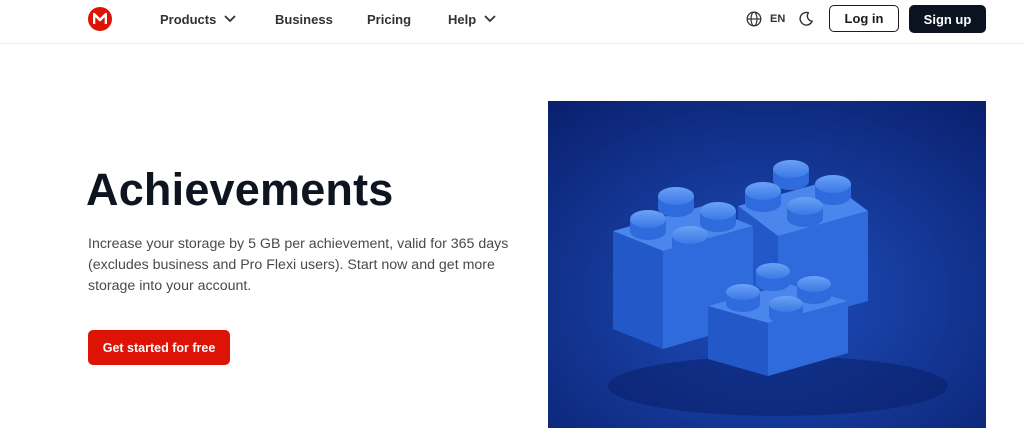  What do you see at coordinates (947, 19) in the screenshot?
I see `signup-button: Sign up` at bounding box center [947, 19].